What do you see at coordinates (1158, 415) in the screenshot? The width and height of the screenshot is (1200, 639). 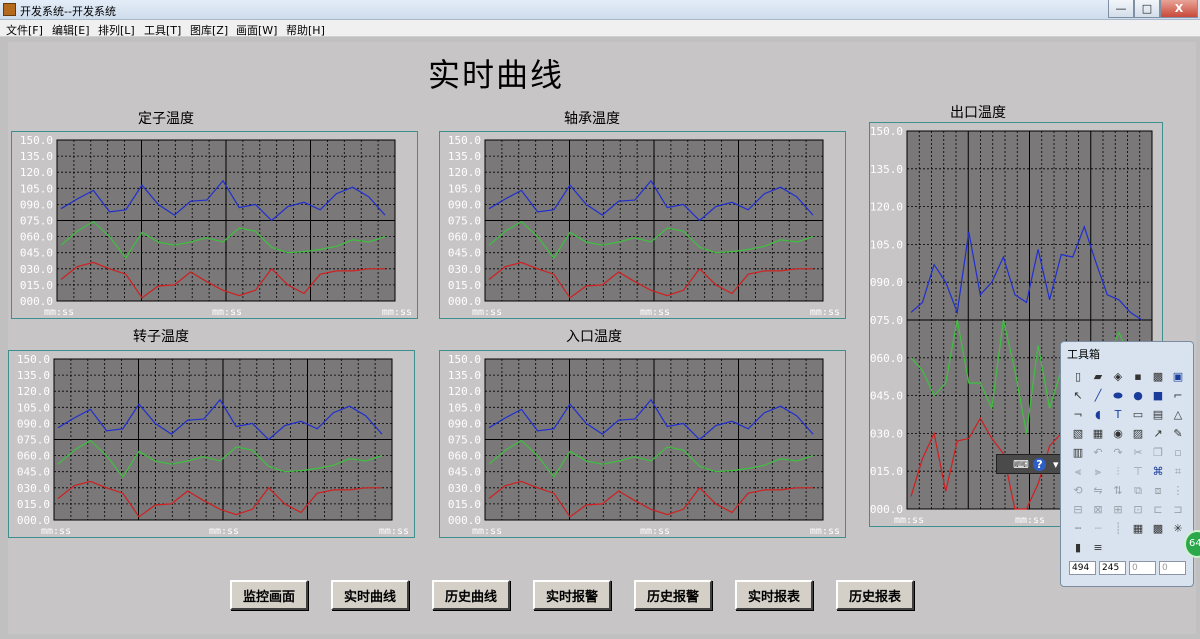 I see `device-icon: ▤` at bounding box center [1158, 415].